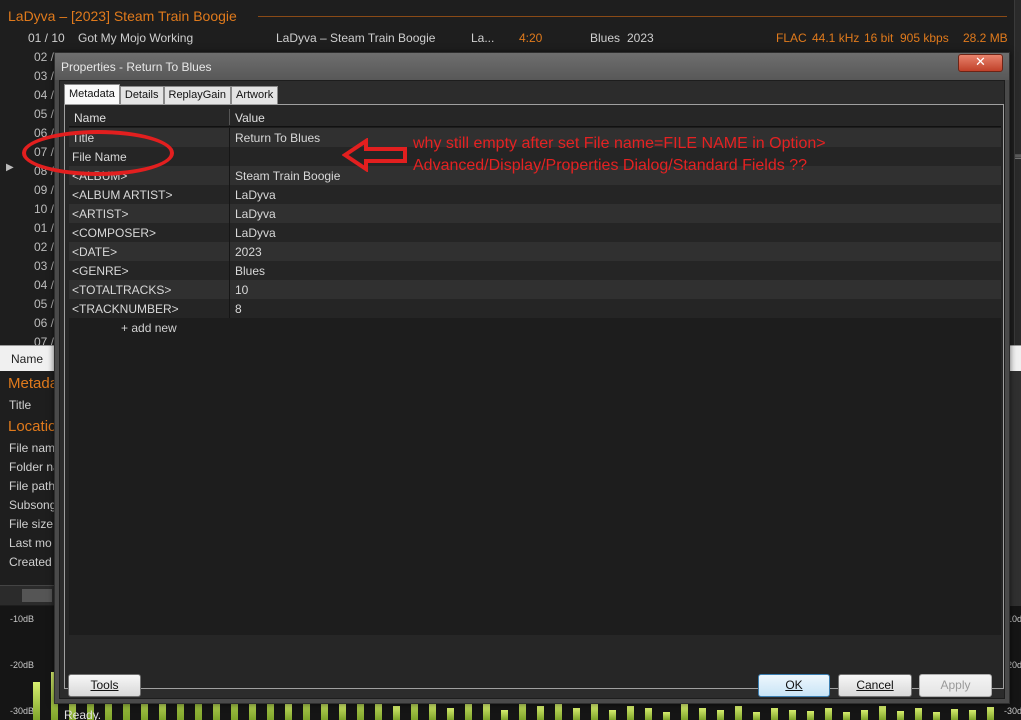 The height and width of the screenshot is (720, 1021). What do you see at coordinates (535, 213) in the screenshot?
I see `metadata-row: <ARTIST> LaDyva` at bounding box center [535, 213].